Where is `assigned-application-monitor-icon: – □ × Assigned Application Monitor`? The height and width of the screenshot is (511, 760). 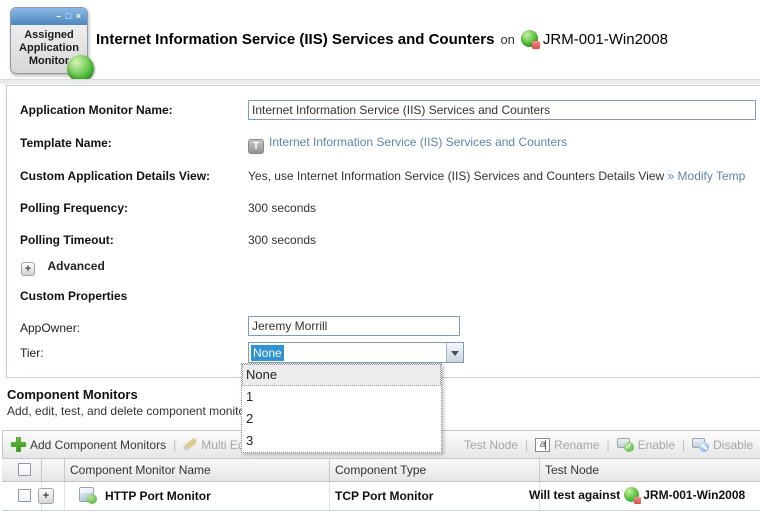 assigned-application-monitor-icon: – □ × Assigned Application Monitor is located at coordinates (52, 44).